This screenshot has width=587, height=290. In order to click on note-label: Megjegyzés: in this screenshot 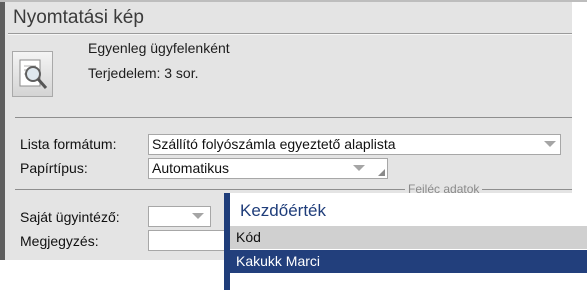, I will do `click(59, 241)`.